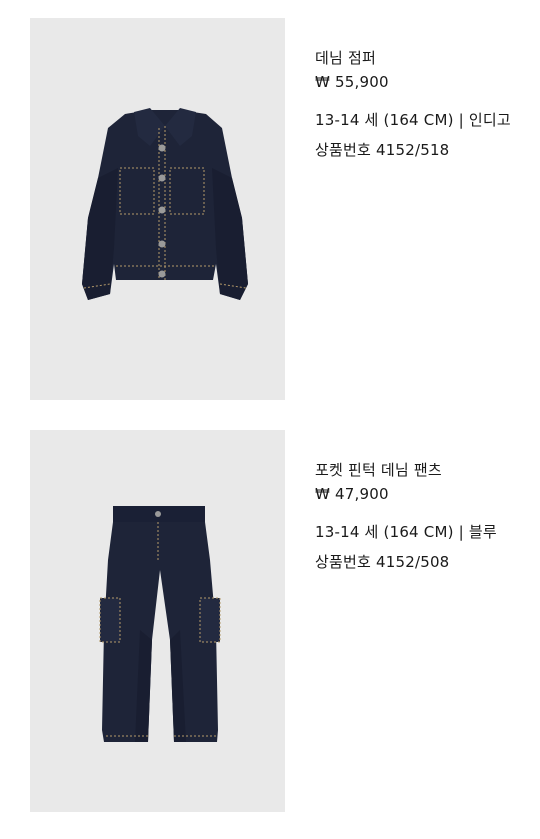 The image size is (540, 839). What do you see at coordinates (352, 82) in the screenshot?
I see `product-price: ₩ 55,900` at bounding box center [352, 82].